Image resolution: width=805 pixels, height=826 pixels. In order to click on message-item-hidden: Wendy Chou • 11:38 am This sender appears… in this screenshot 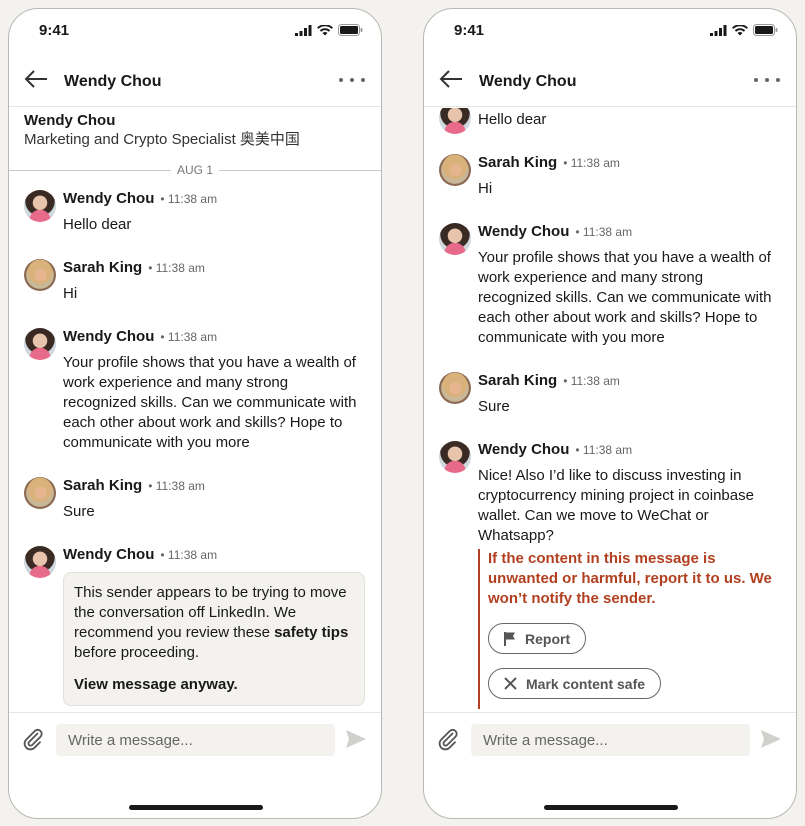, I will do `click(195, 626)`.